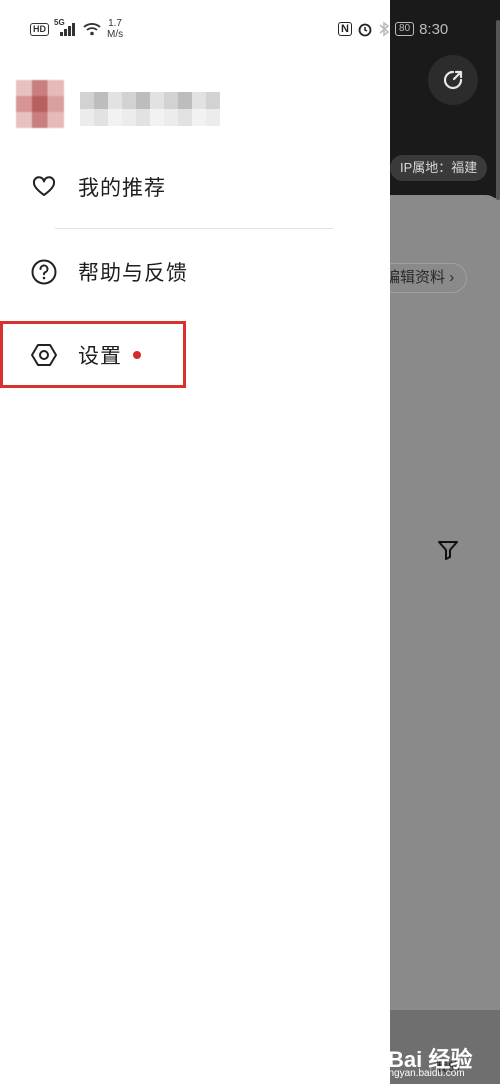 Image resolution: width=500 pixels, height=1084 pixels. I want to click on battery-level: 80, so click(404, 28).